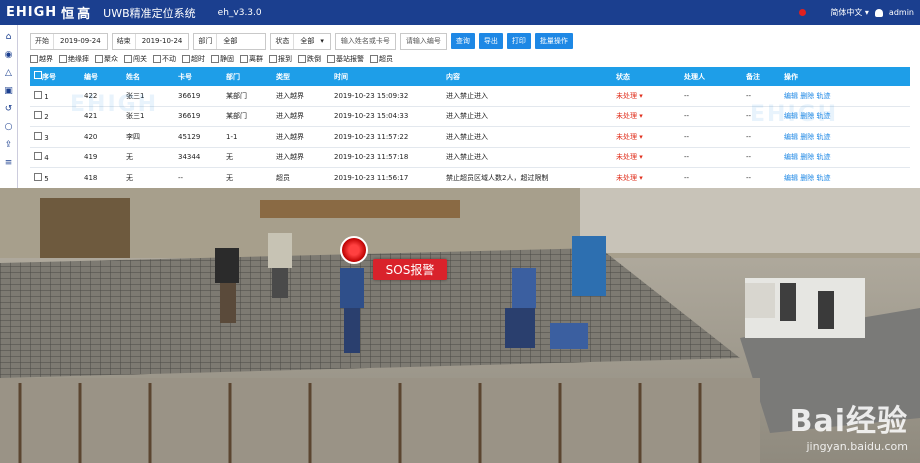 Image resolution: width=920 pixels, height=463 pixels. Describe the element at coordinates (149, 13) in the screenshot. I see `app-title: UWB精准定位系统` at that location.